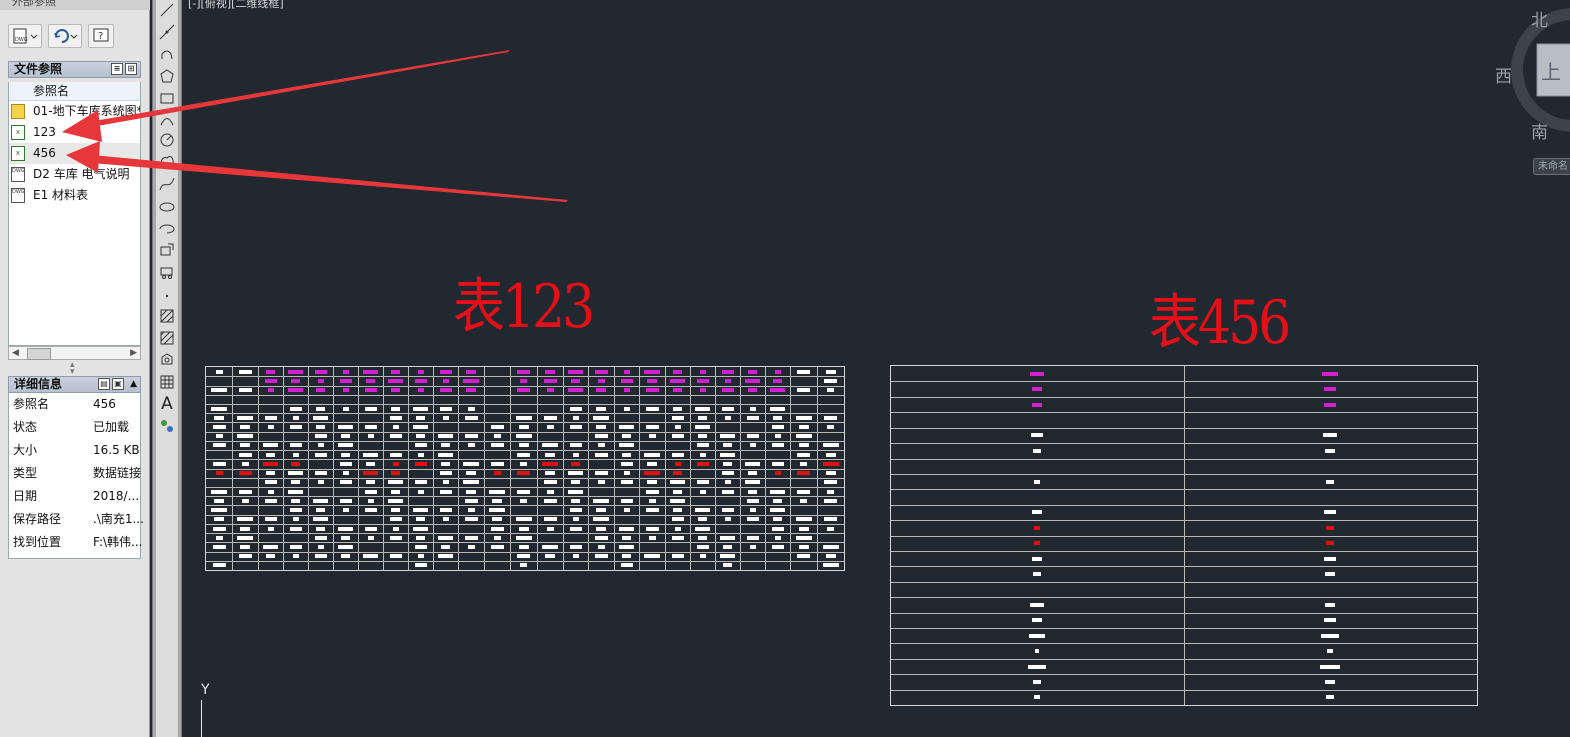 This screenshot has height=737, width=1570. Describe the element at coordinates (167, 160) in the screenshot. I see `revision-cloud-icon` at that location.